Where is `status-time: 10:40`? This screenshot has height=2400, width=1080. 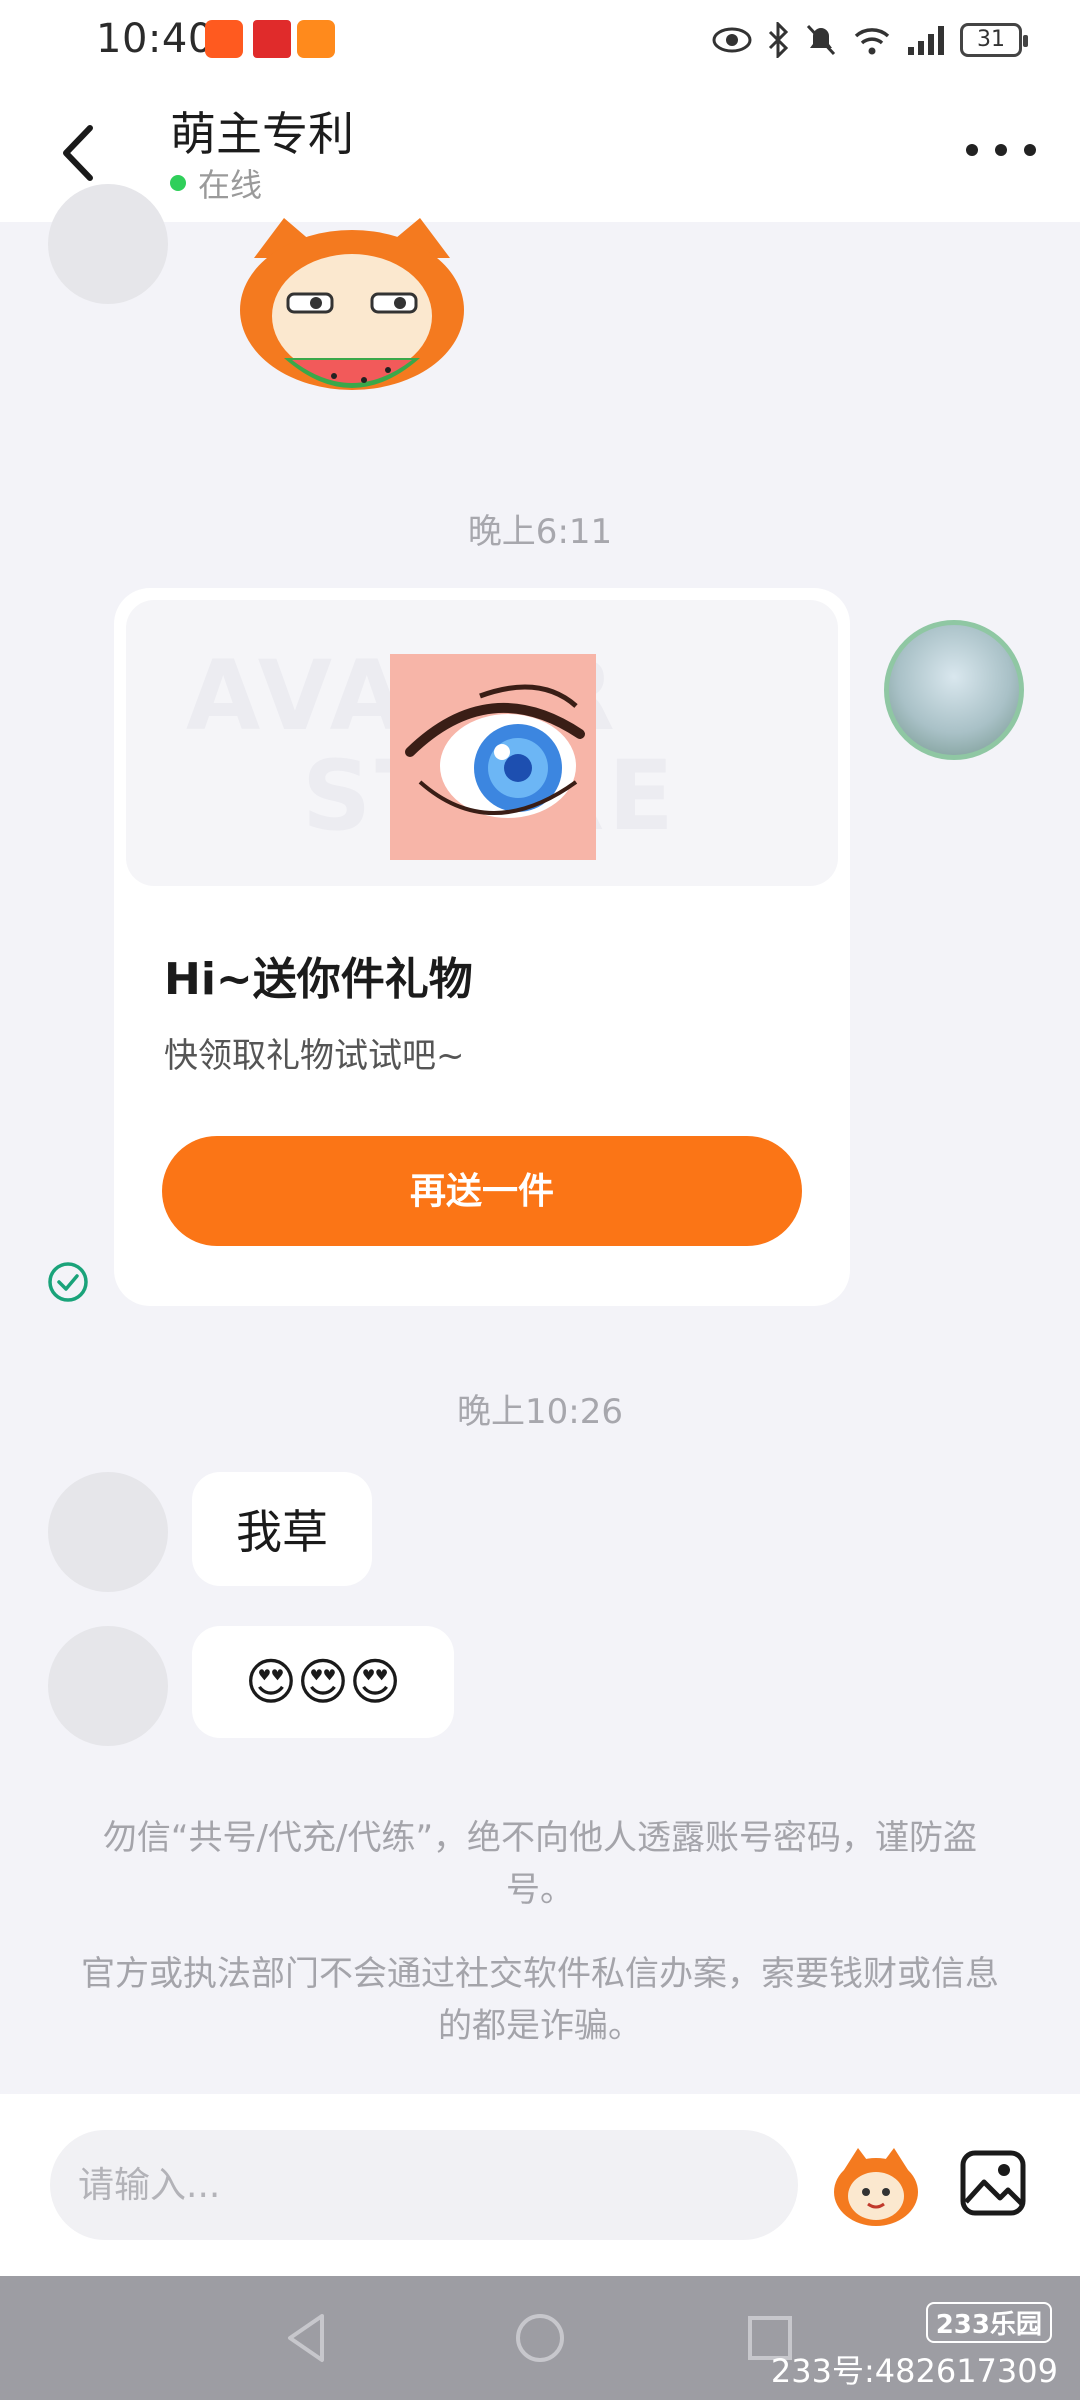 status-time: 10:40 is located at coordinates (155, 39).